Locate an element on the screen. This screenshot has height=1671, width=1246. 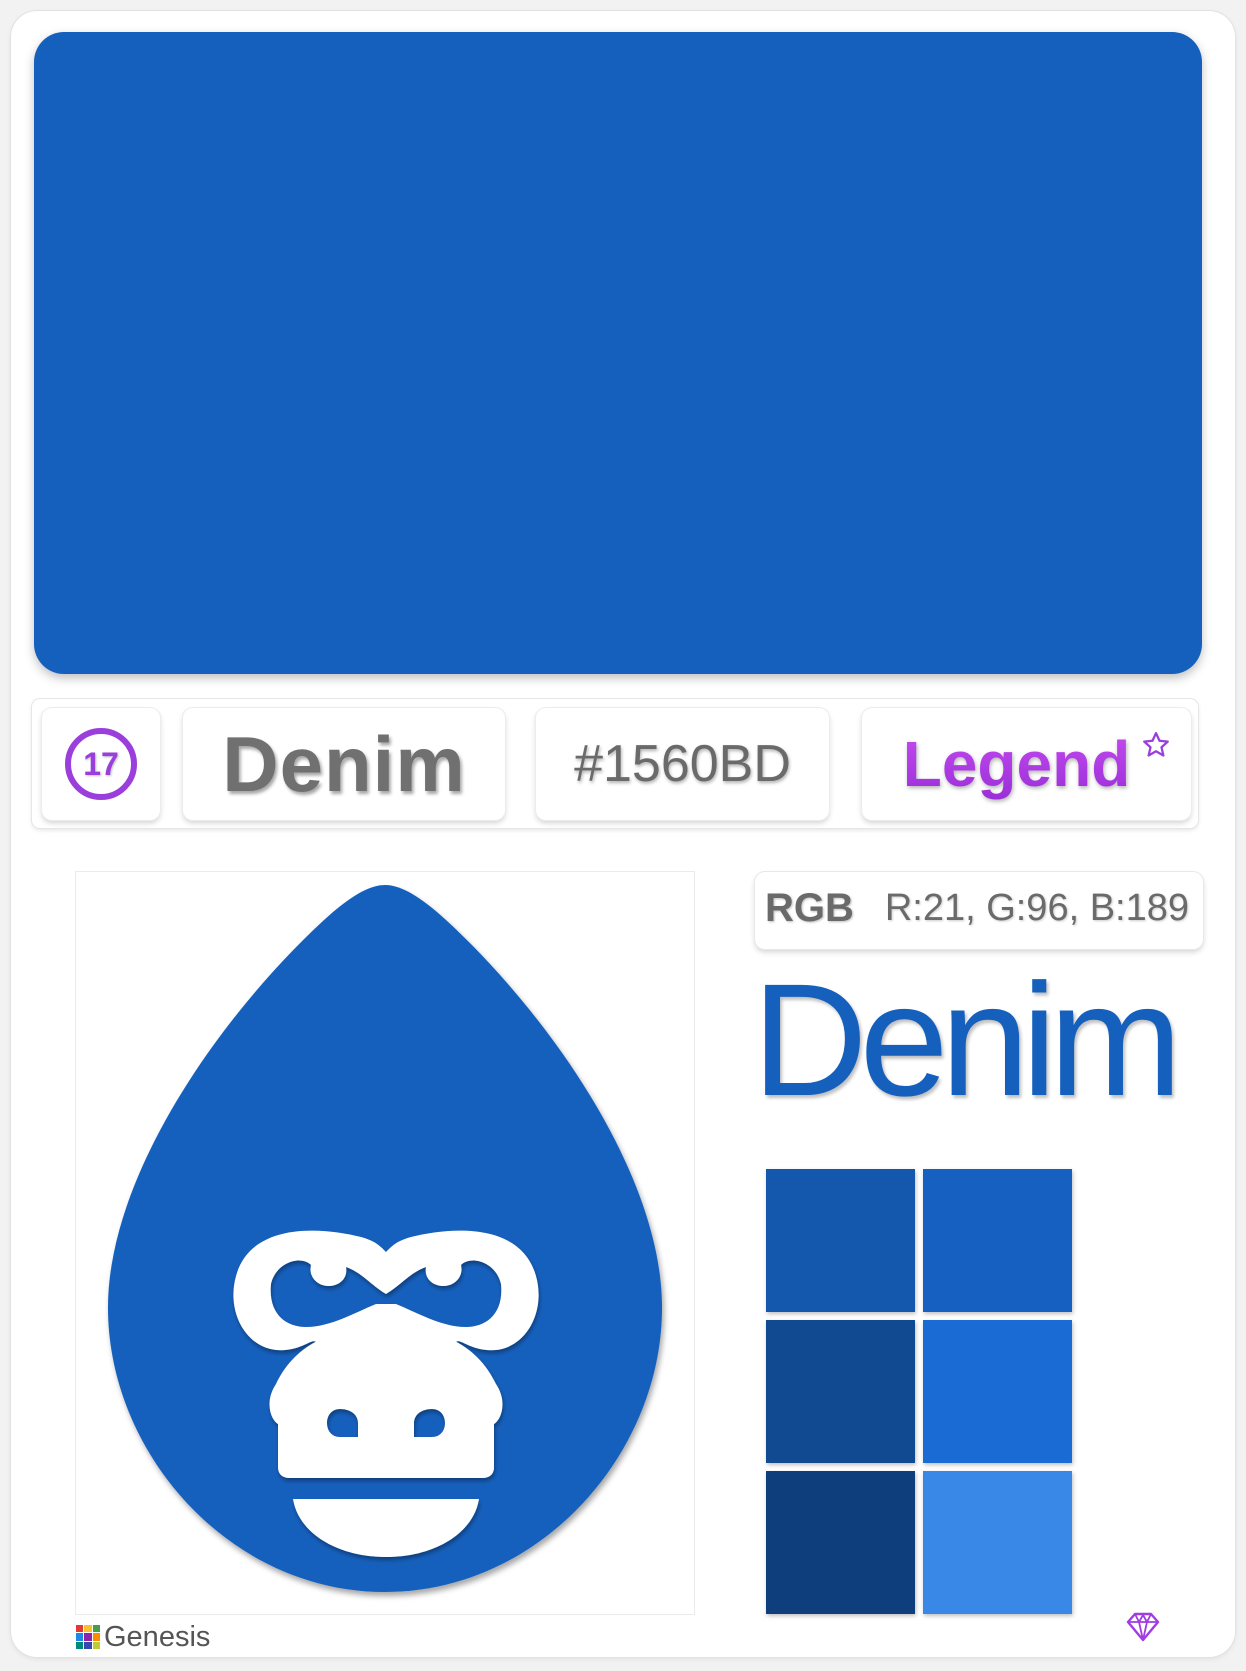
color-name-large: Denim is located at coordinates (967, 1039).